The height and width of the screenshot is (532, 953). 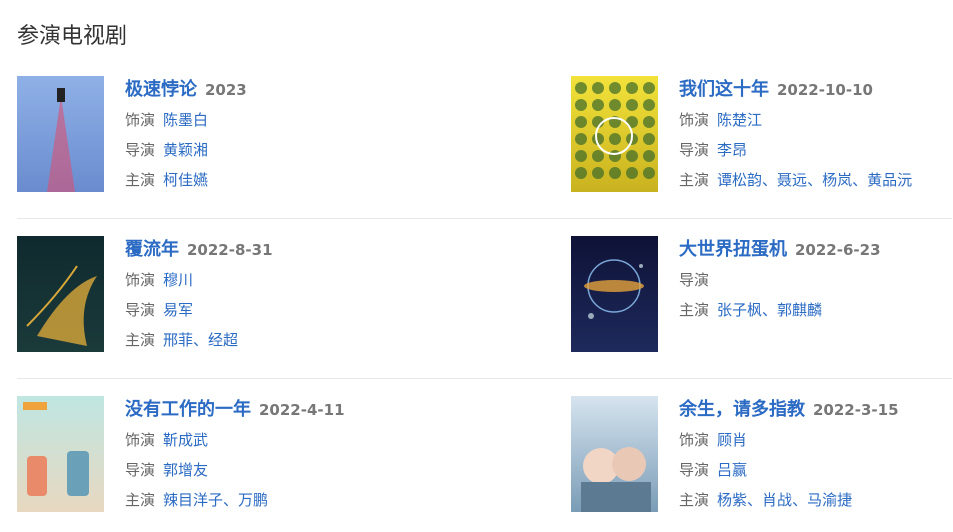 I want to click on role-row: 饰演 陈墨白, so click(x=286, y=120).